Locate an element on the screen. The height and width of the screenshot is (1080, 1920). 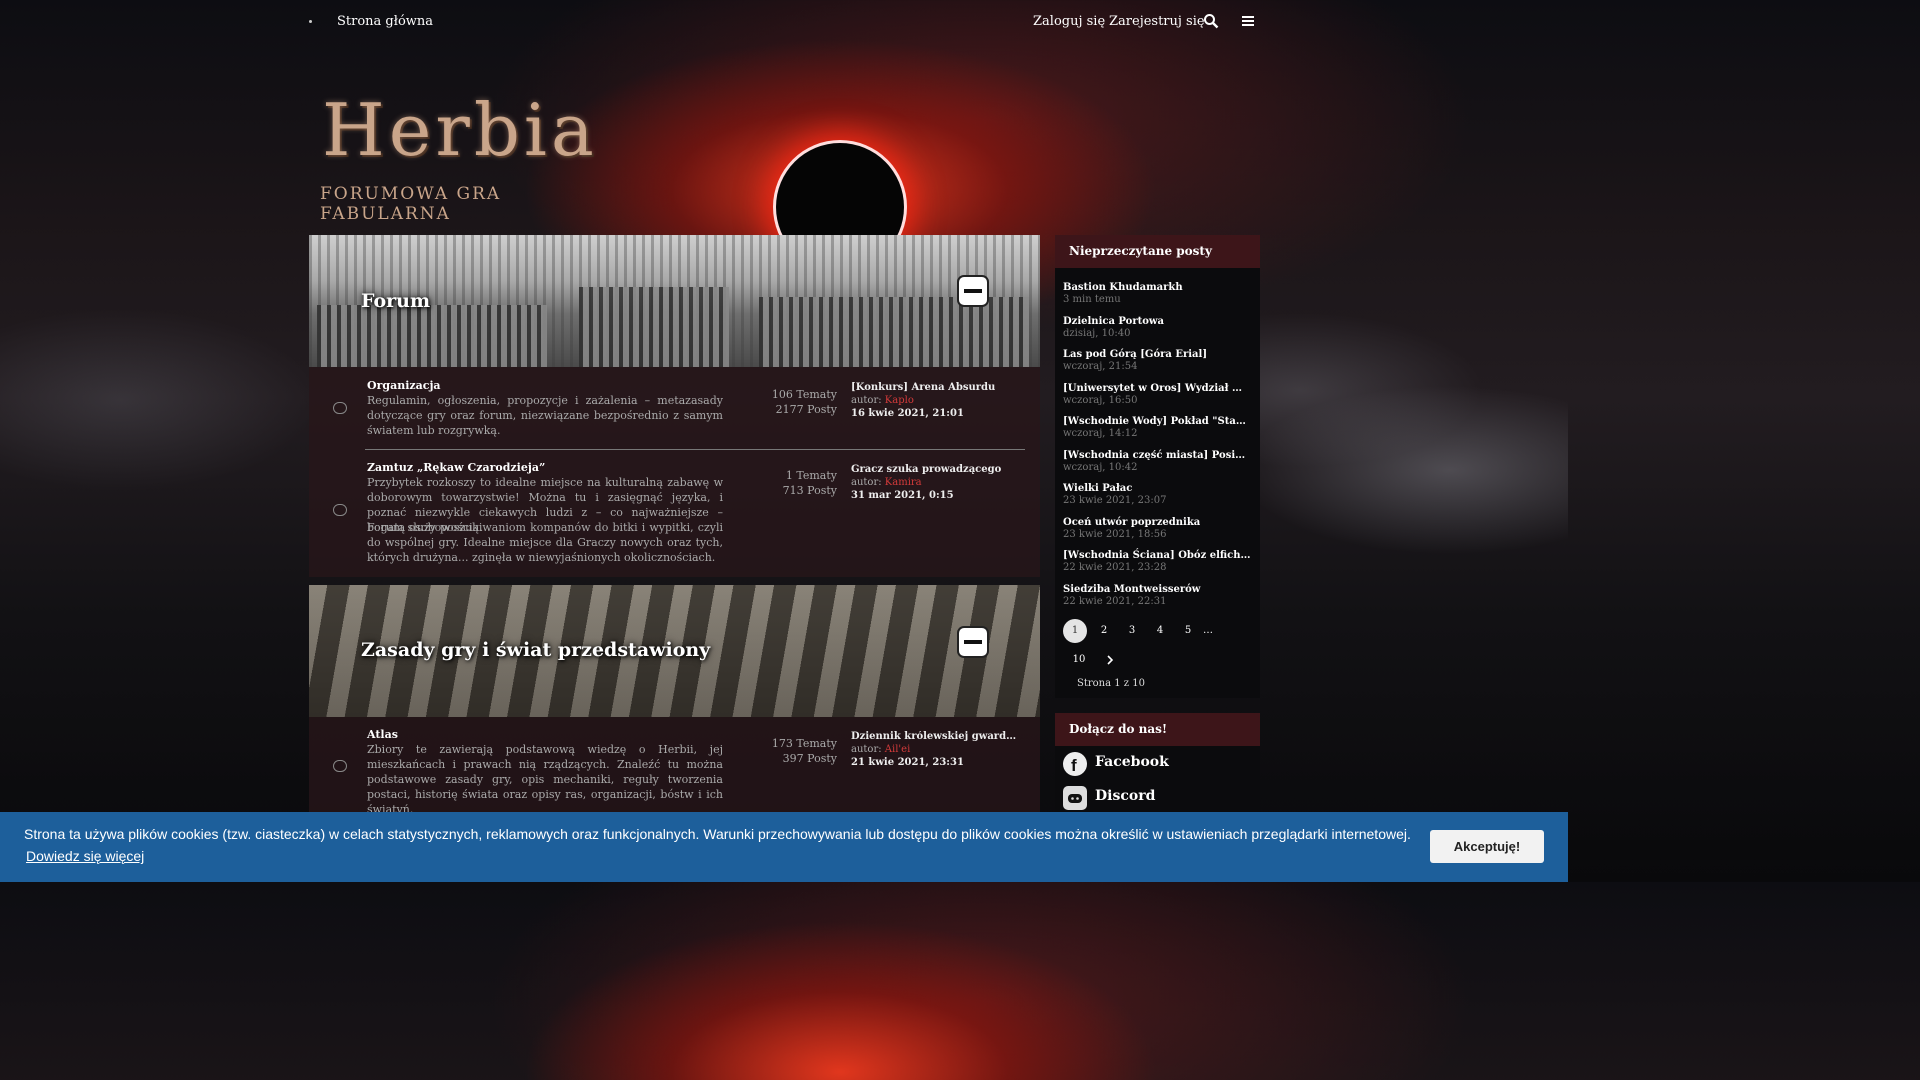
unread-post-title: Oceń utwór poprzednika is located at coordinates (1157, 518).